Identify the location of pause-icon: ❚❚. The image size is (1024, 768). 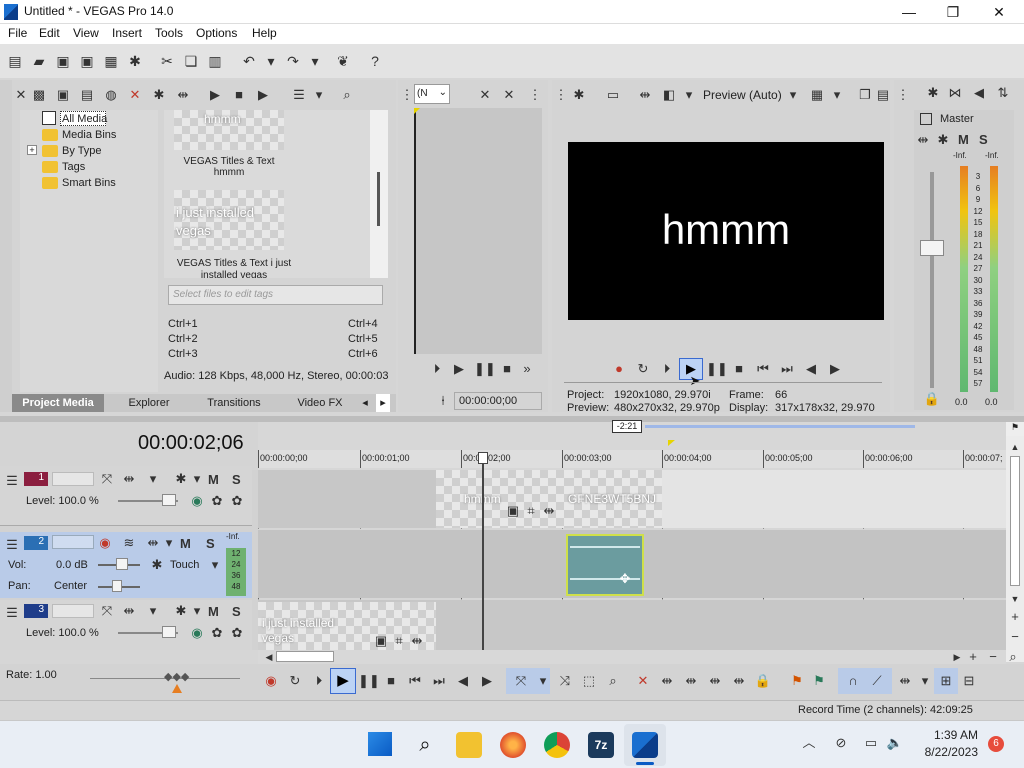
(369, 681).